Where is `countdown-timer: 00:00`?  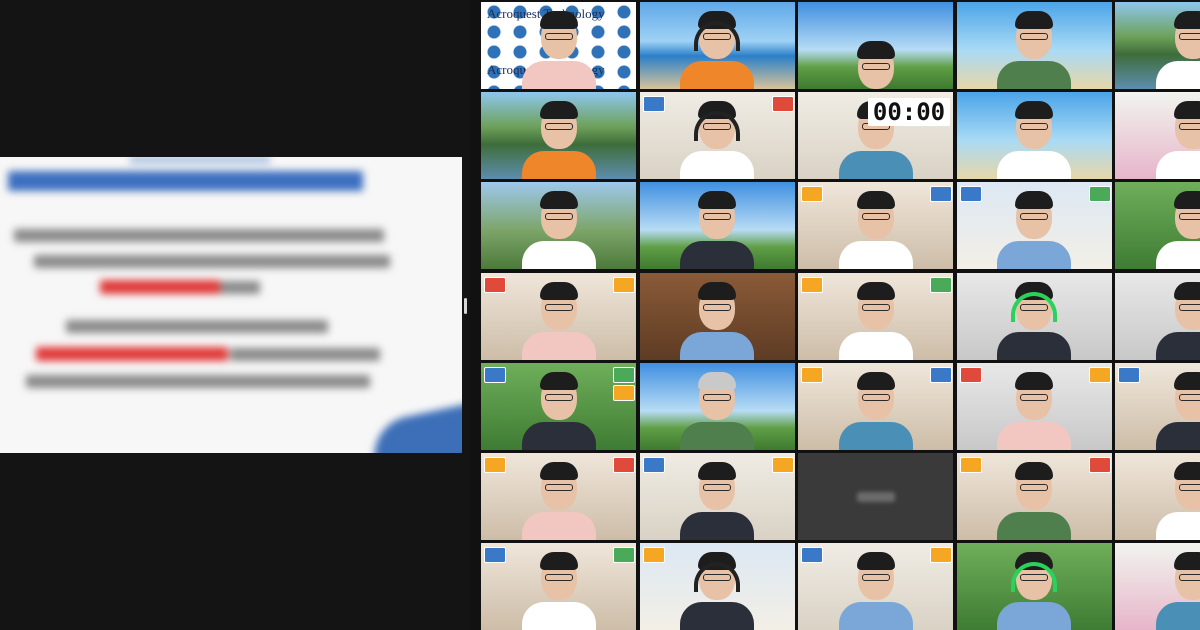 countdown-timer: 00:00 is located at coordinates (909, 112).